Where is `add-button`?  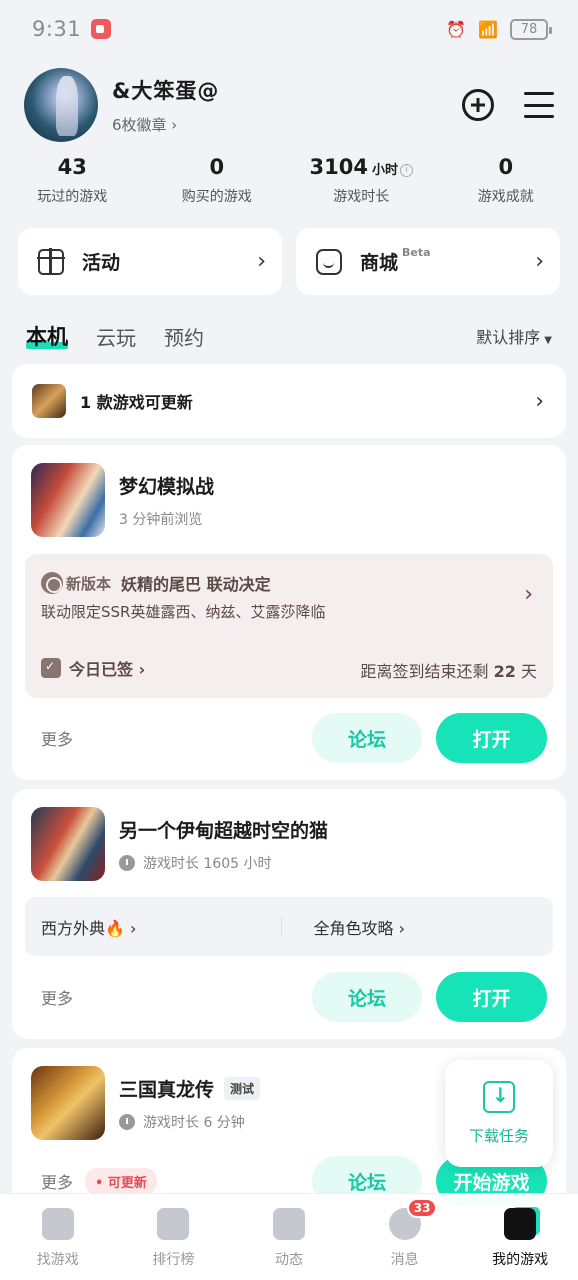
add-button is located at coordinates (478, 105).